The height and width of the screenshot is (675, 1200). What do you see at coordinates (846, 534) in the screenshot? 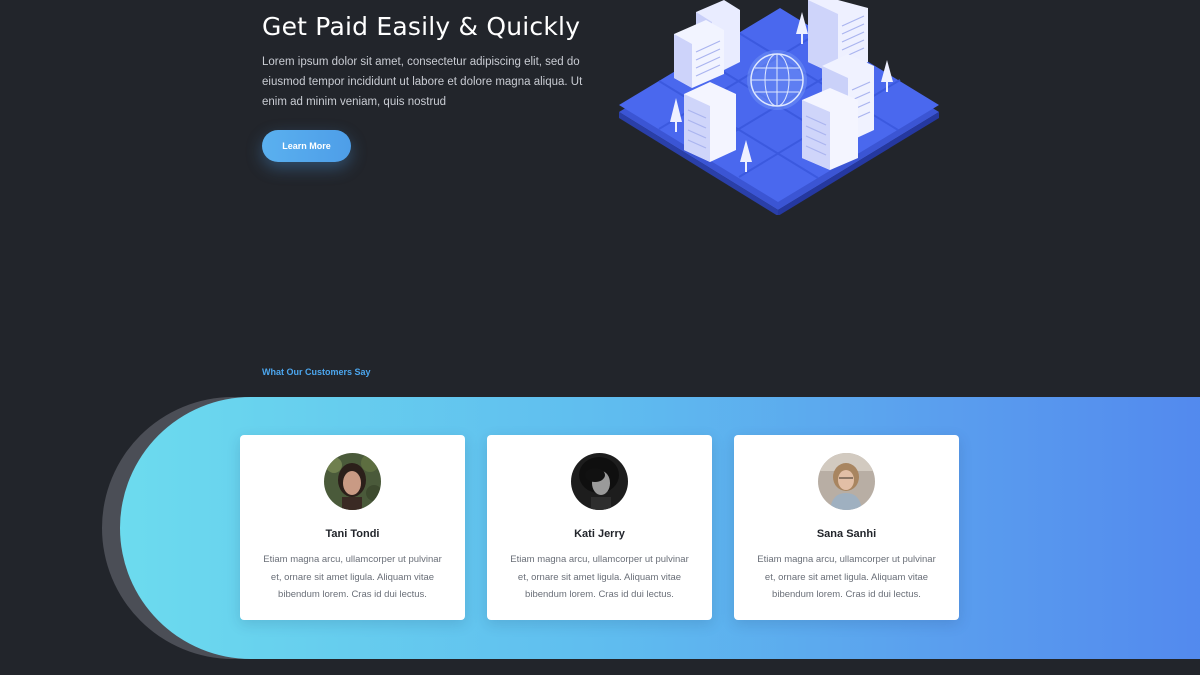
I see `customer-name: Sana Sanhi` at bounding box center [846, 534].